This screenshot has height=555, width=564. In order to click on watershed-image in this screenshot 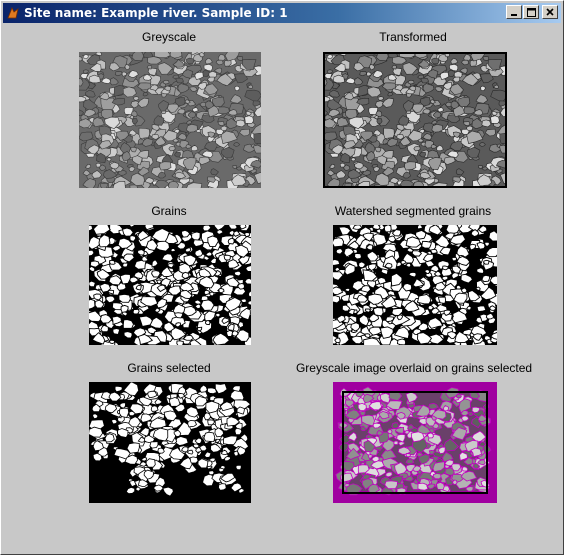, I will do `click(415, 285)`.